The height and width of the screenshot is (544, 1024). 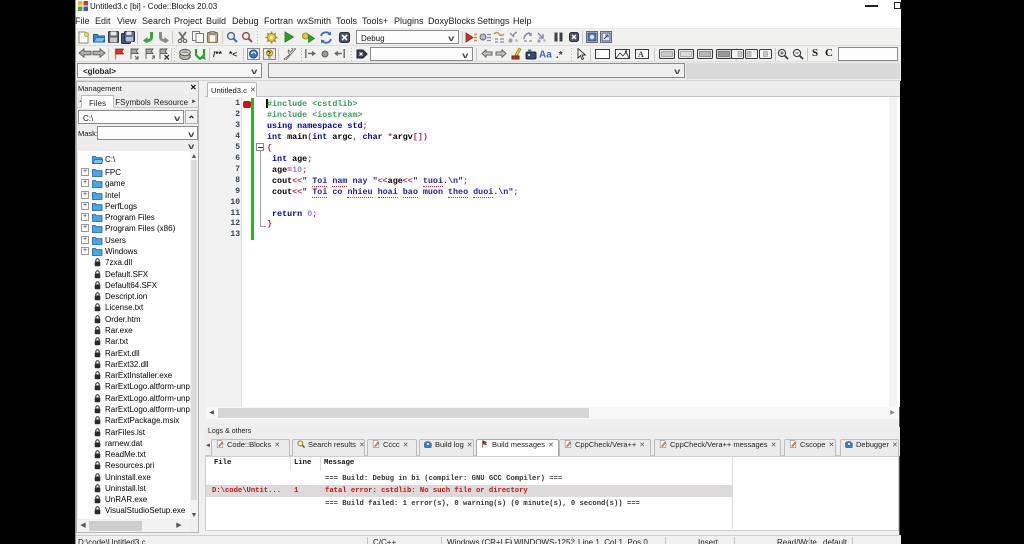 What do you see at coordinates (641, 54) in the screenshot?
I see `svg-text: A` at bounding box center [641, 54].